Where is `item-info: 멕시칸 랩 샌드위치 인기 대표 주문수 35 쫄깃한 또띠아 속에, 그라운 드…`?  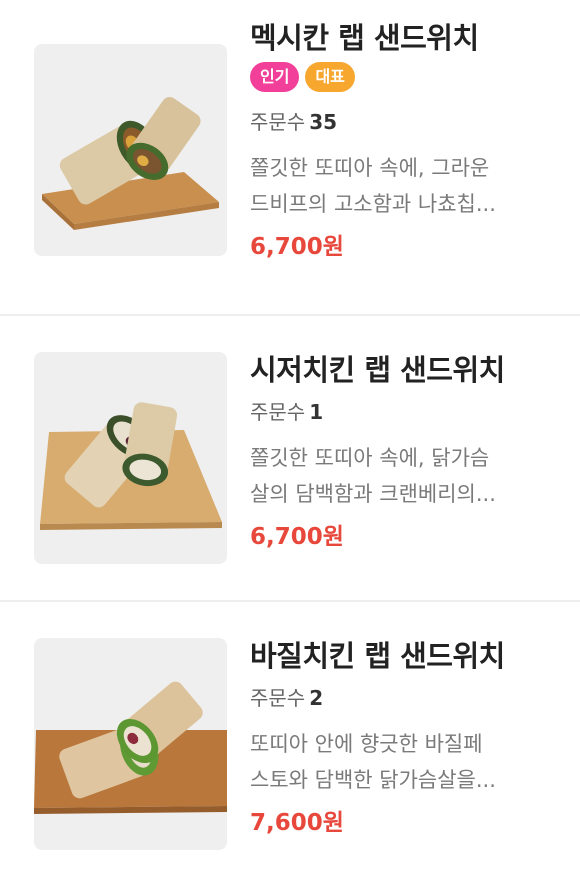
item-info: 멕시칸 랩 샌드위치 인기 대표 주문수 35 쫄깃한 또띠아 속에, 그라운 드… is located at coordinates (400, 141).